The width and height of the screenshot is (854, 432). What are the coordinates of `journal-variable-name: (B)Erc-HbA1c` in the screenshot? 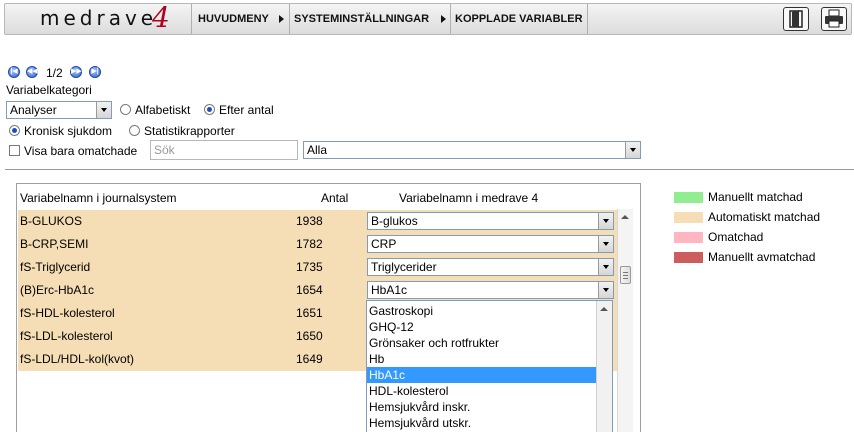 It's located at (57, 290).